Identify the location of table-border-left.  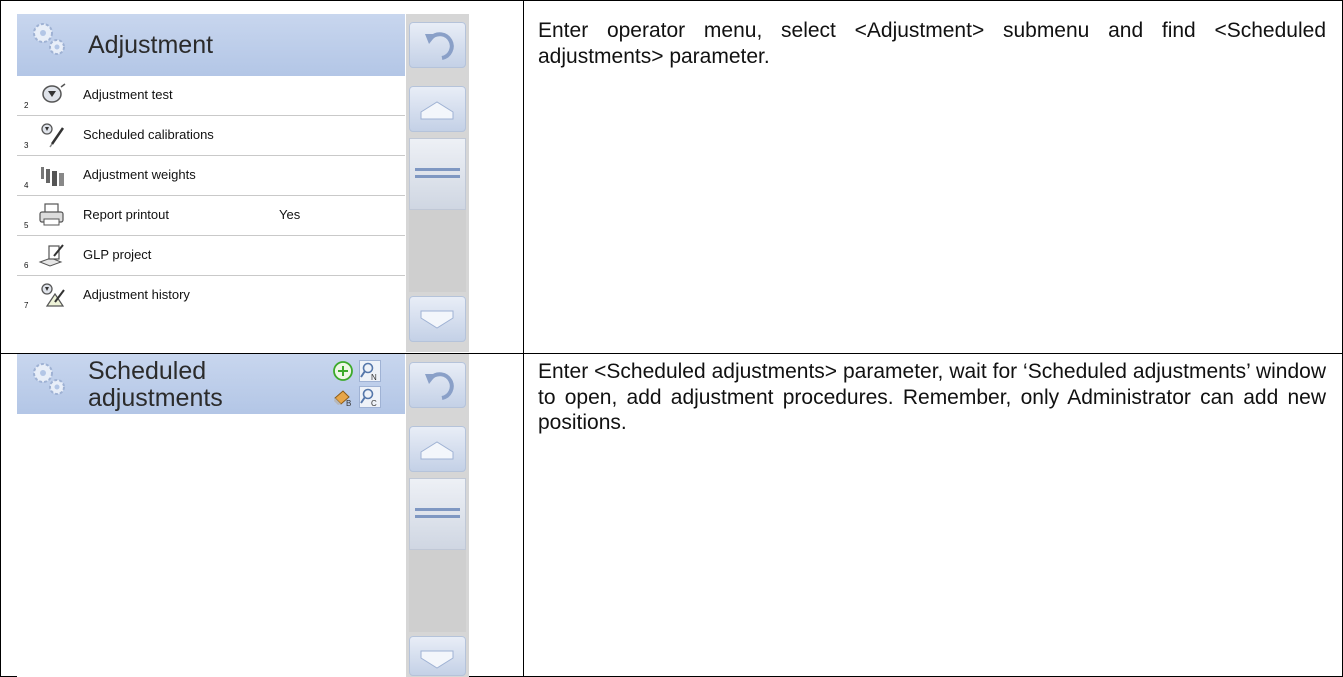
(0, 338).